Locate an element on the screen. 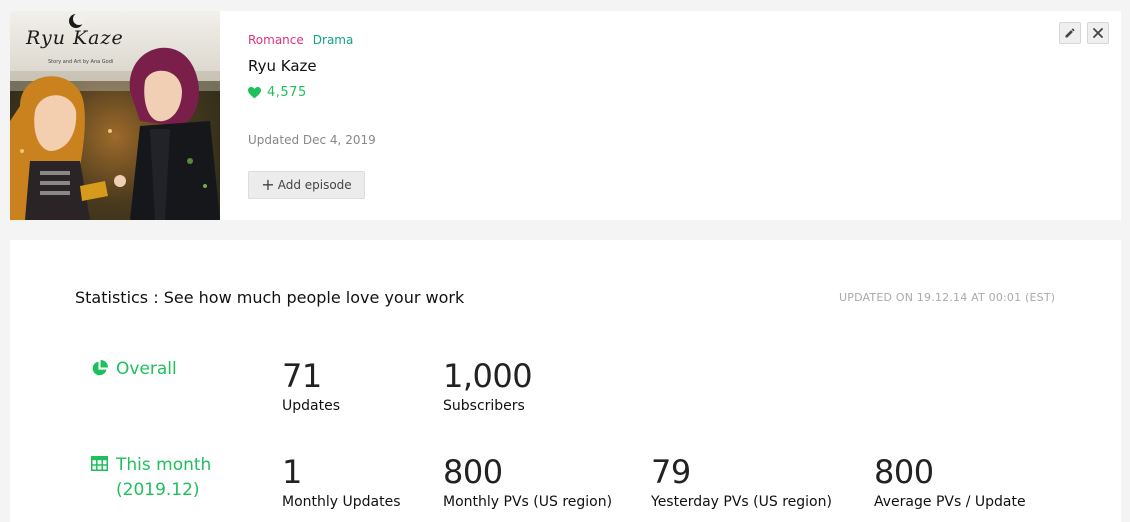  like-count: 4,575 is located at coordinates (277, 92).